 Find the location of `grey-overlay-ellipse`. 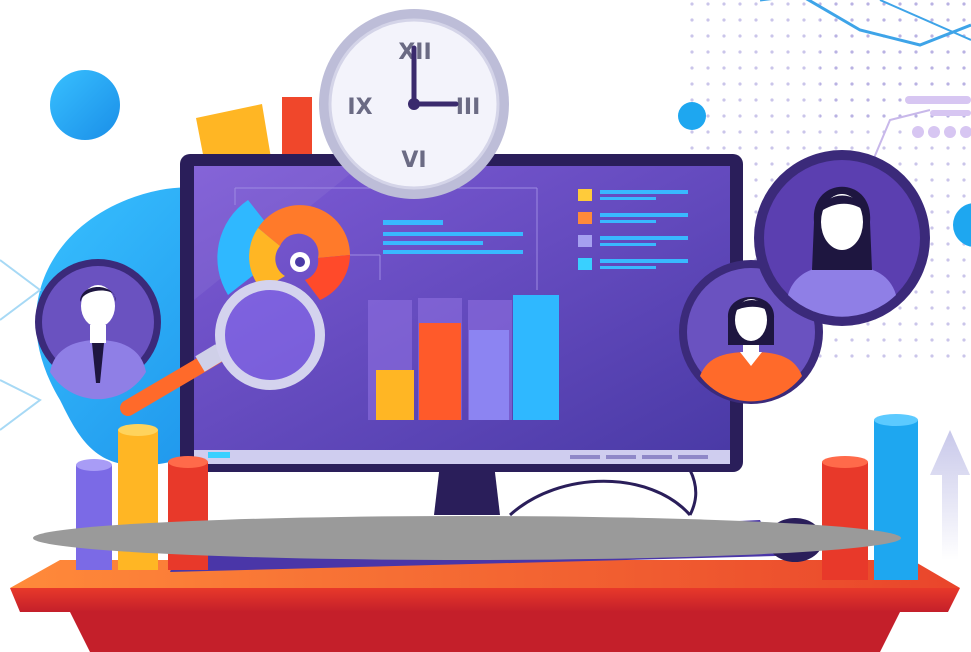

grey-overlay-ellipse is located at coordinates (467, 538).